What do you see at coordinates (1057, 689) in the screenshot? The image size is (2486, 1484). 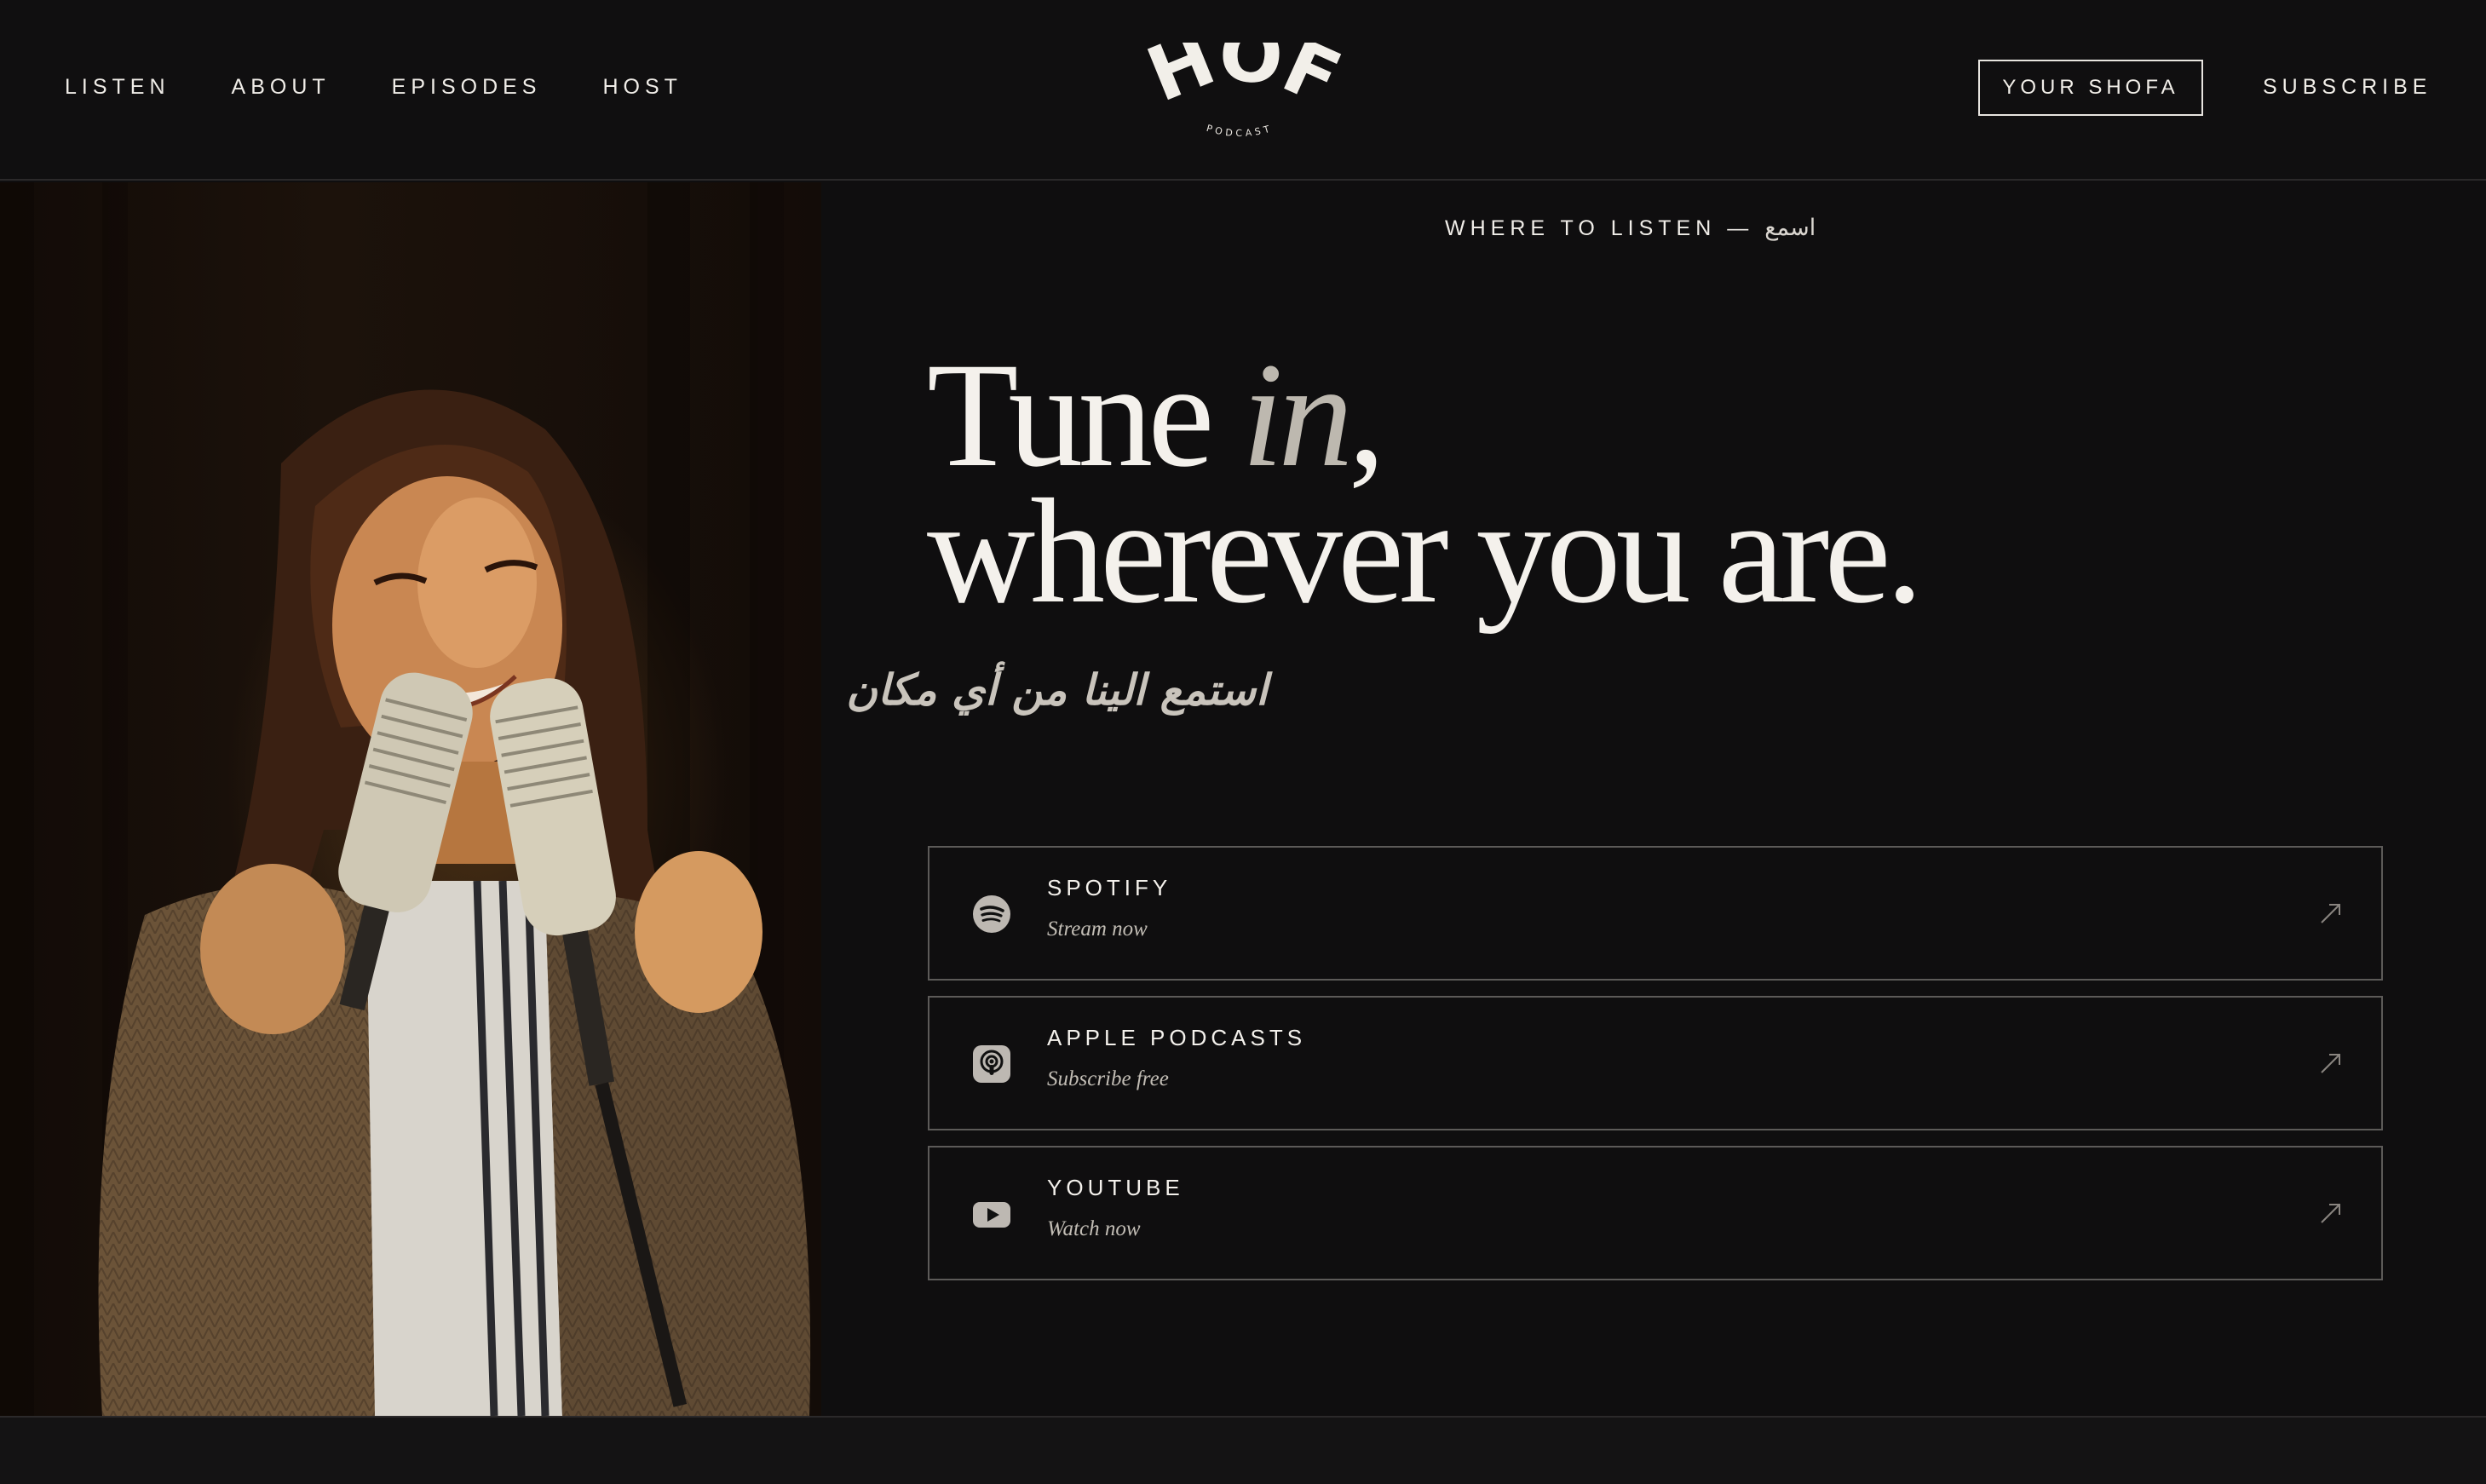 I see `arabic-tagline: استمع الينا من أي مكان` at bounding box center [1057, 689].